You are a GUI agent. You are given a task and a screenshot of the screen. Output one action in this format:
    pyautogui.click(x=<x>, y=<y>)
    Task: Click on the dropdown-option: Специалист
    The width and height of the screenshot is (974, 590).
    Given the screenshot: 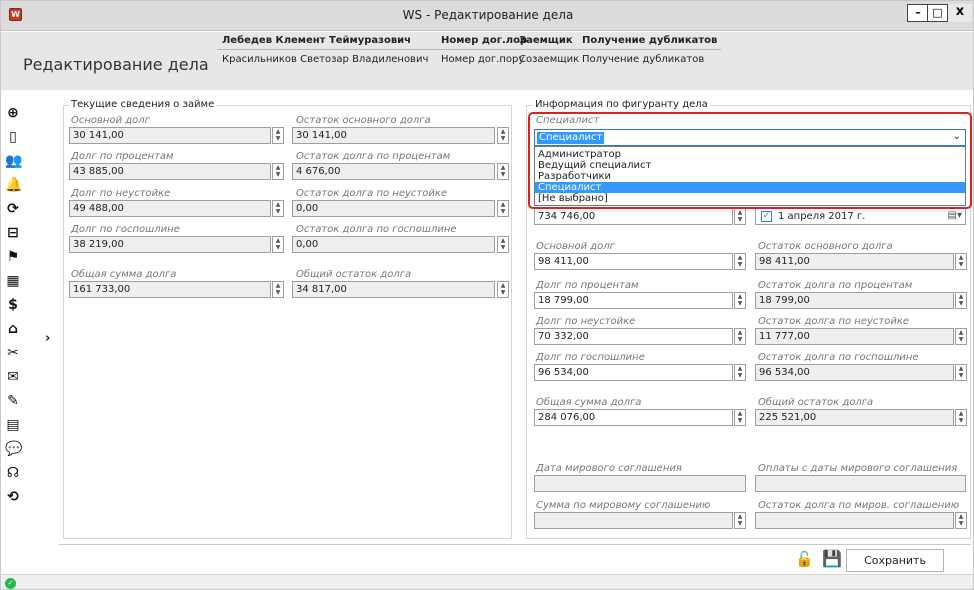 What is the action you would take?
    pyautogui.click(x=750, y=187)
    